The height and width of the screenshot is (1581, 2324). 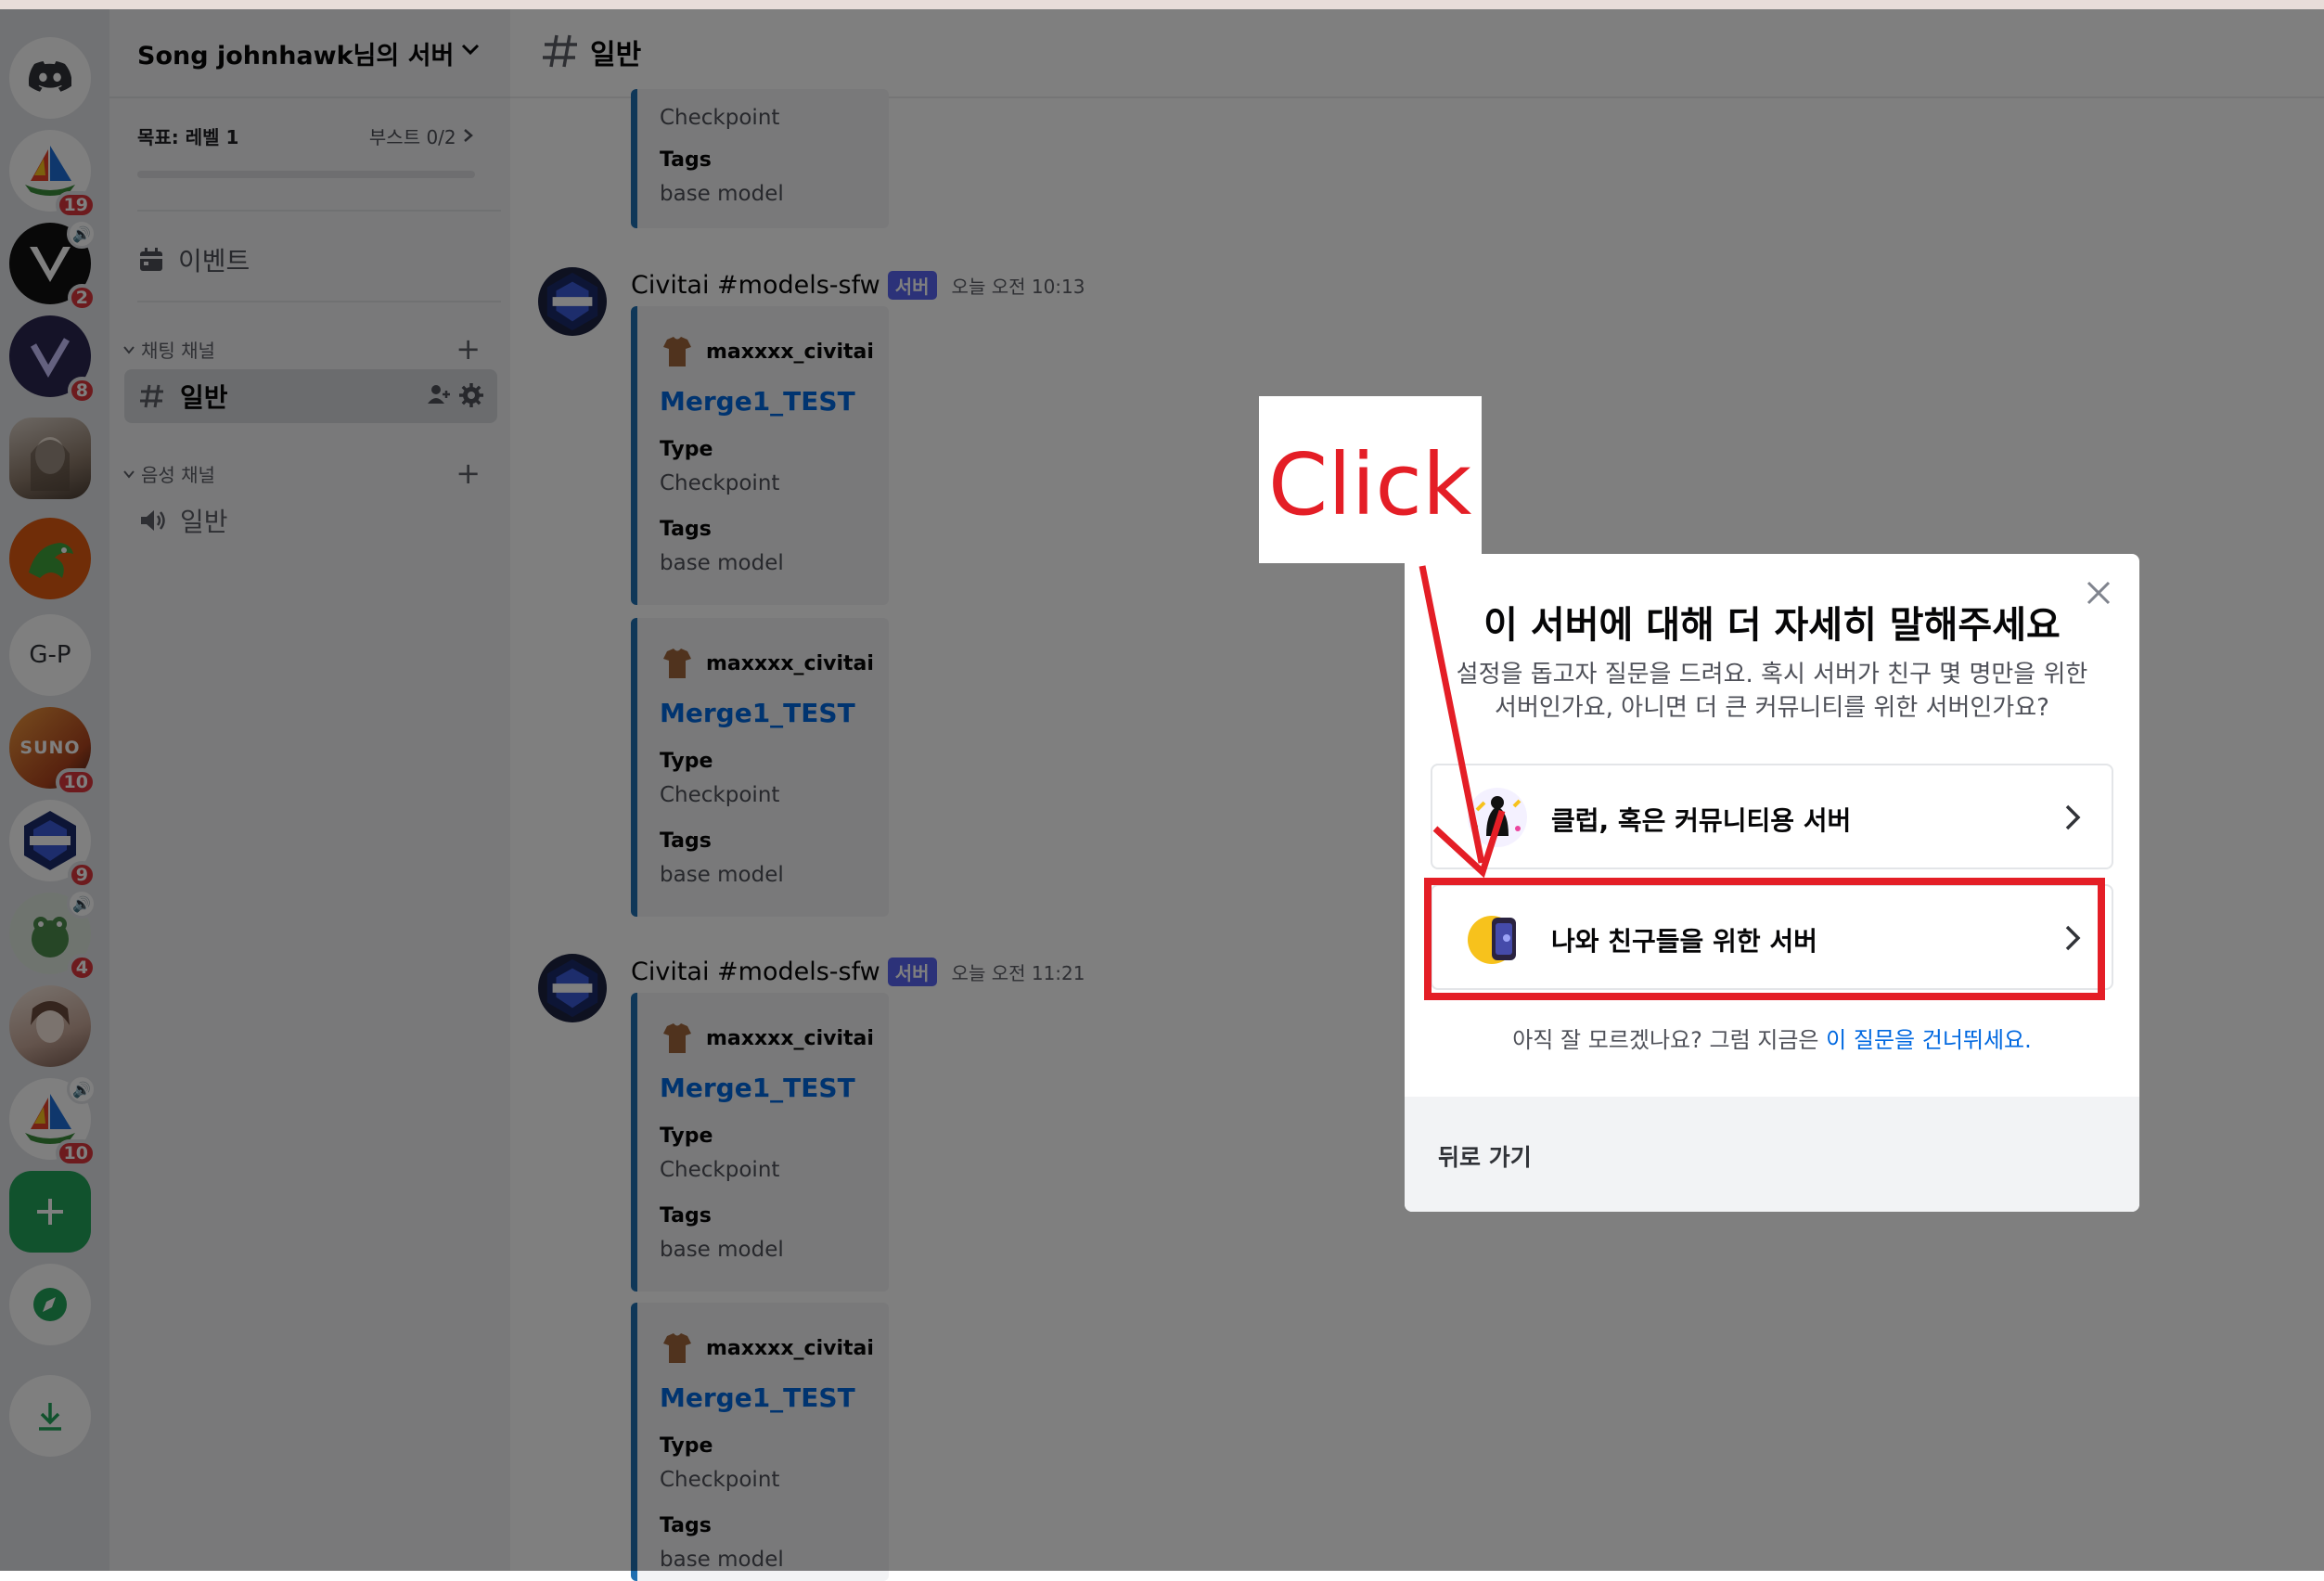 I want to click on option-label: 클럽, 혹은 커뮤니티용 서버, so click(x=1701, y=821).